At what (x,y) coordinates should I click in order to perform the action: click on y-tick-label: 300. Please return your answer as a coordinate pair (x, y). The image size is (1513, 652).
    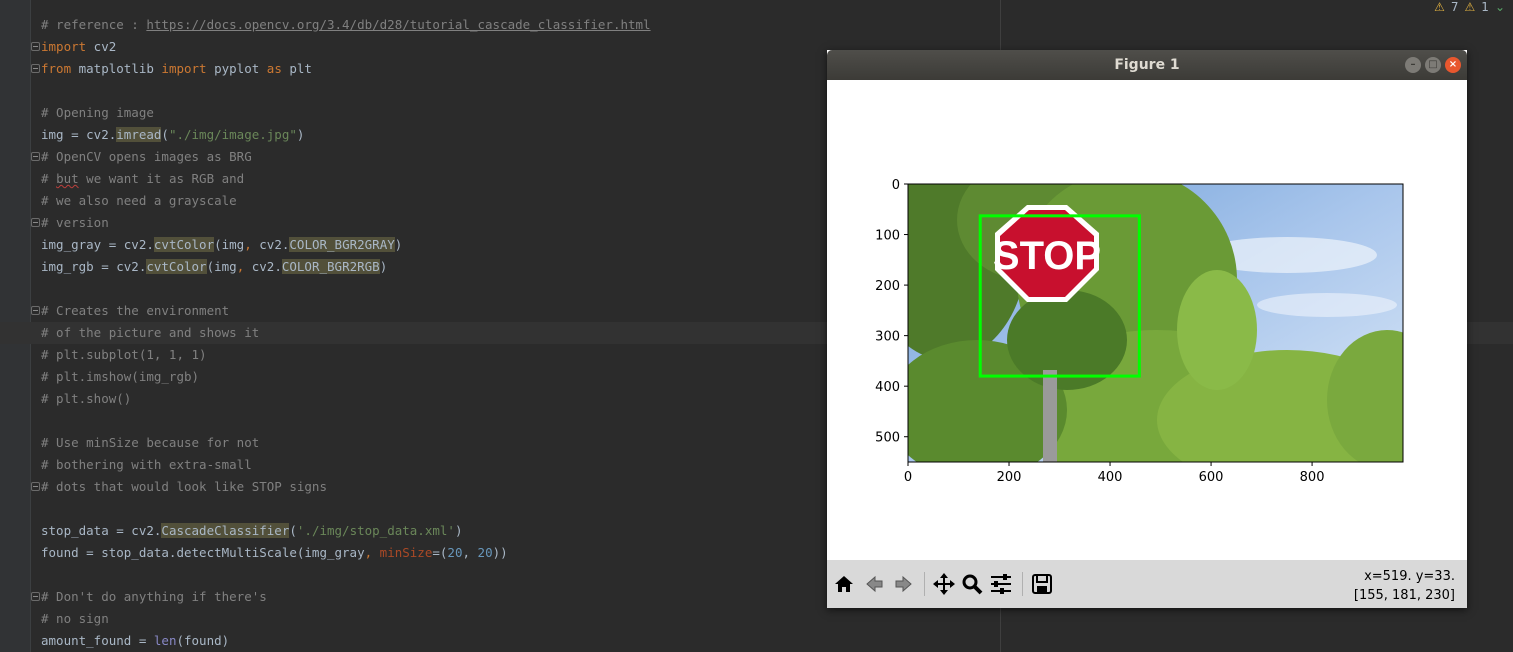
    Looking at the image, I should click on (887, 337).